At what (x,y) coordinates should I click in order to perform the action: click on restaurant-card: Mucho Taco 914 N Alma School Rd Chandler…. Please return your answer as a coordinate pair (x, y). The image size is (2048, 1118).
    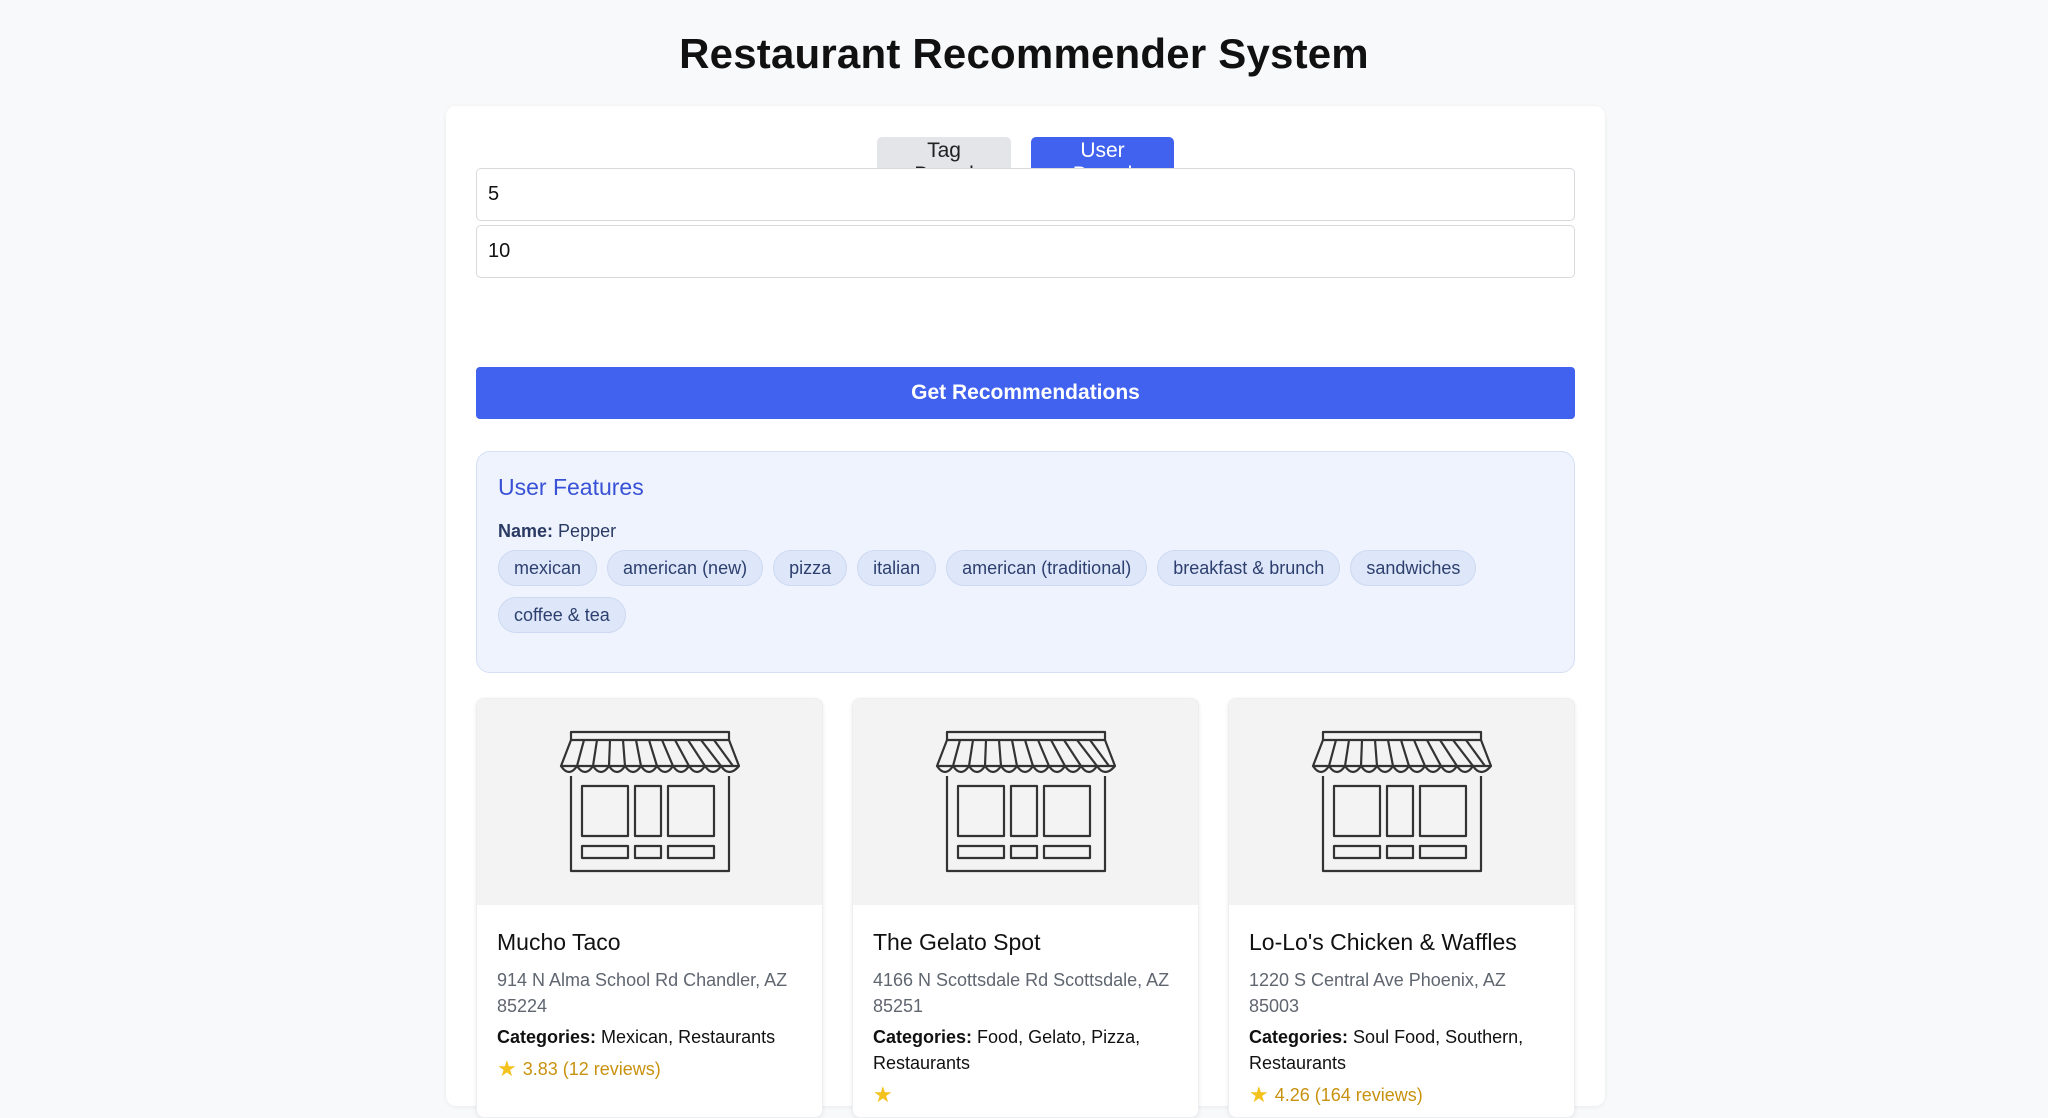
    Looking at the image, I should click on (649, 908).